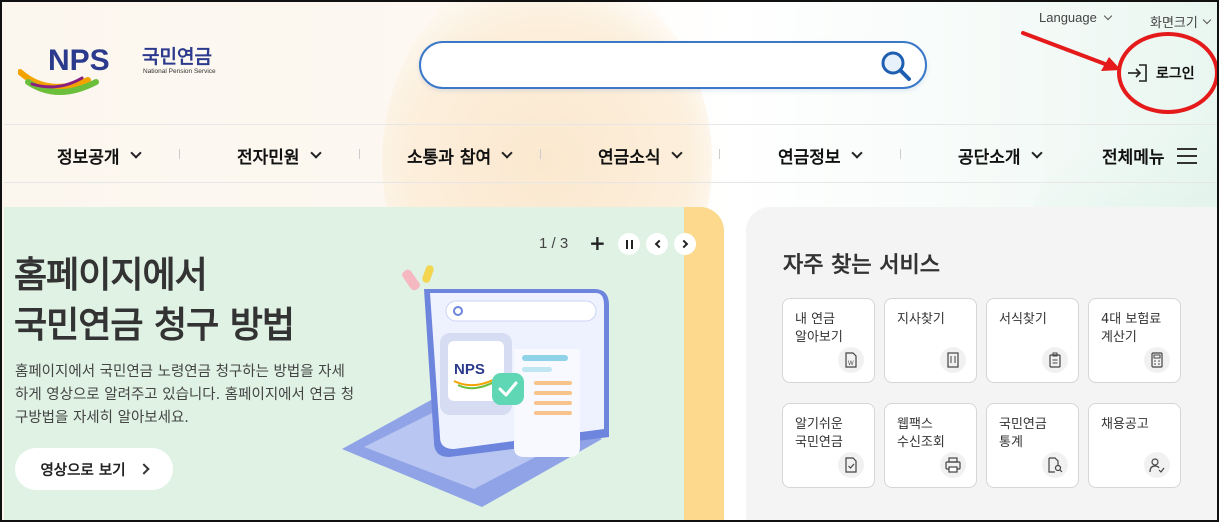  What do you see at coordinates (177, 57) in the screenshot?
I see `logo-korean: 국민연금` at bounding box center [177, 57].